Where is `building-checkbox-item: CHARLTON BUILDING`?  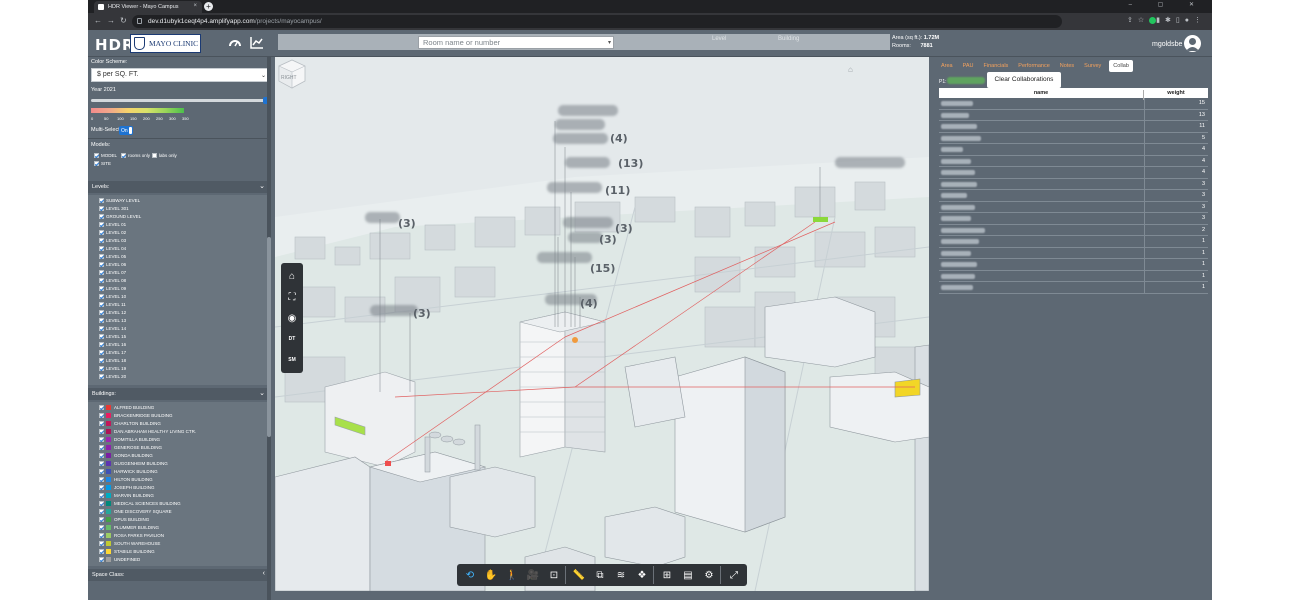
building-checkbox-item: CHARLTON BUILDING is located at coordinates (130, 424).